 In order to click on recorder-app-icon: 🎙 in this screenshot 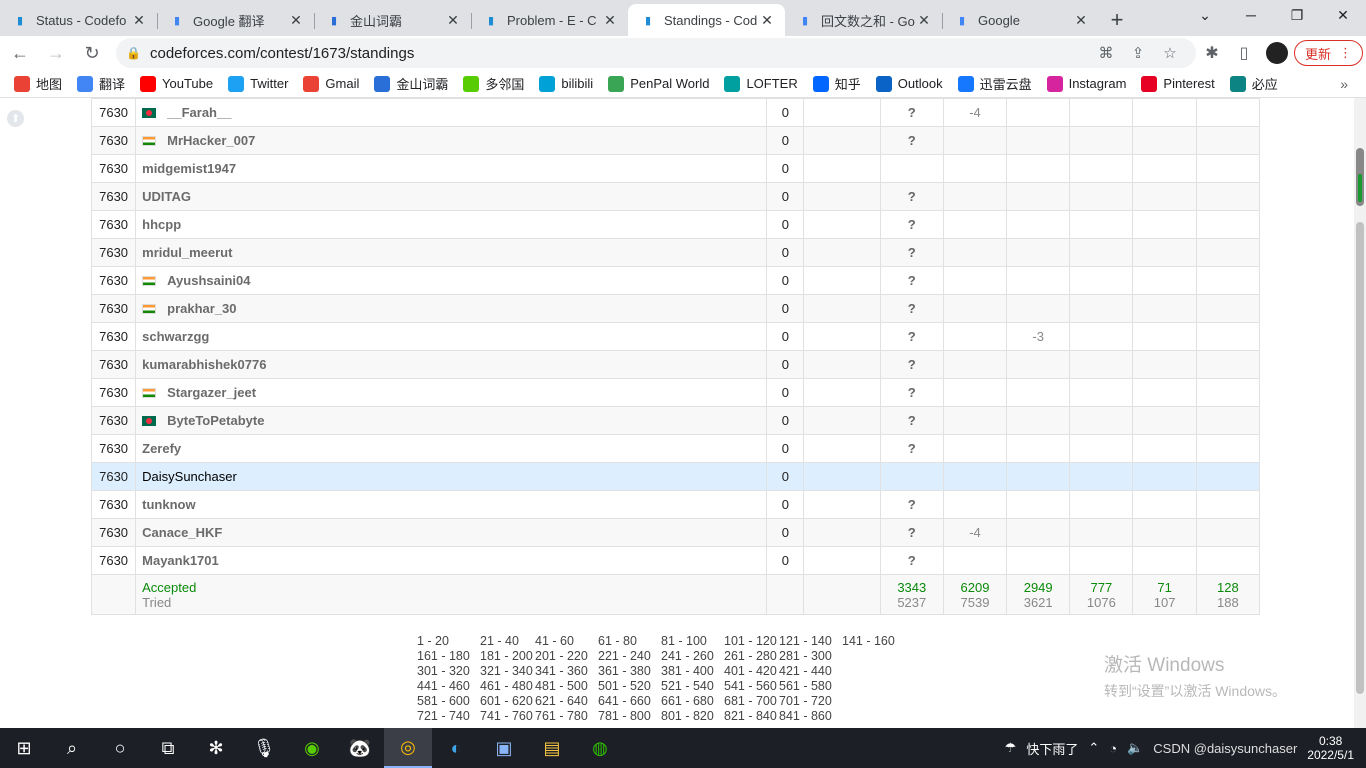, I will do `click(264, 748)`.